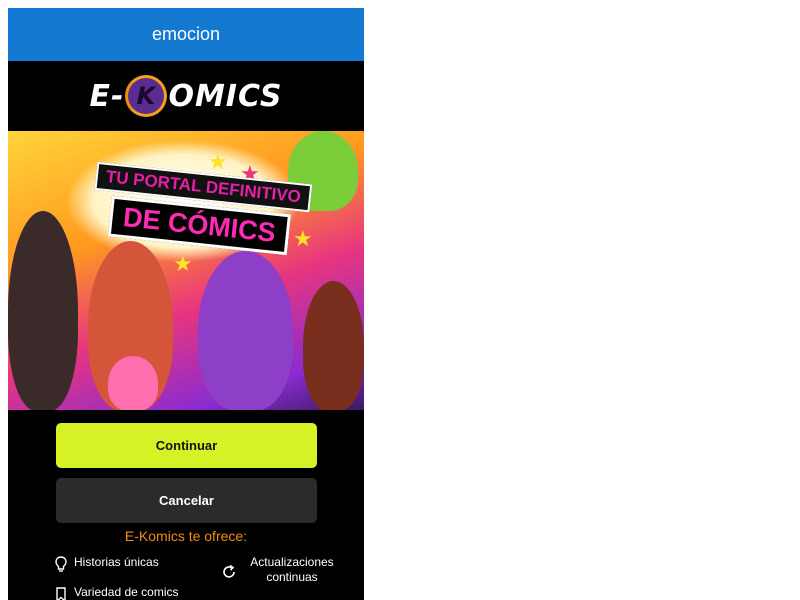  I want to click on feature-historias: Historias únicas, so click(132, 564).